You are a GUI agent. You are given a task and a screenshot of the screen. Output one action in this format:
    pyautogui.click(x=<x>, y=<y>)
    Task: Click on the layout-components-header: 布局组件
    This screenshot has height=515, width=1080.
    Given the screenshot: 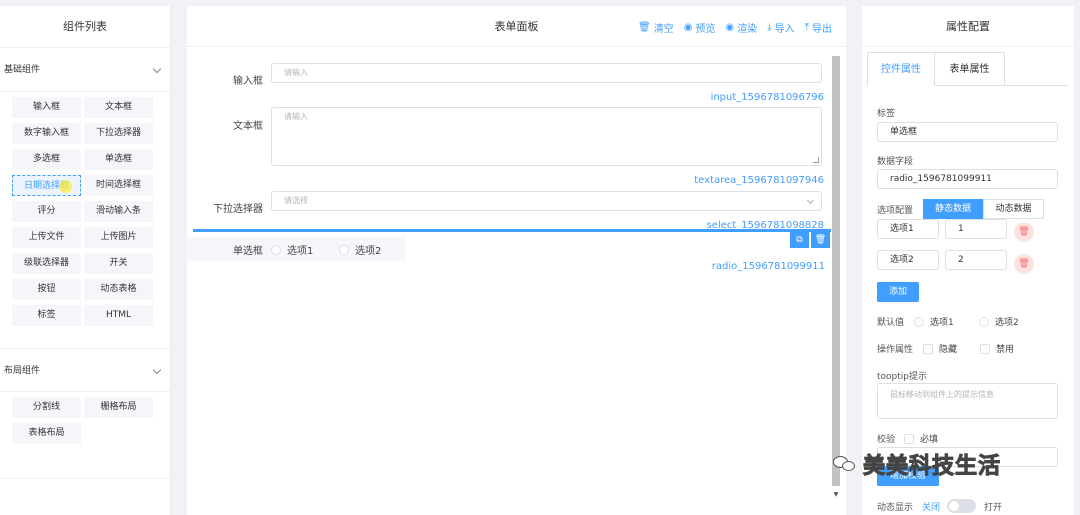 What is the action you would take?
    pyautogui.click(x=85, y=370)
    